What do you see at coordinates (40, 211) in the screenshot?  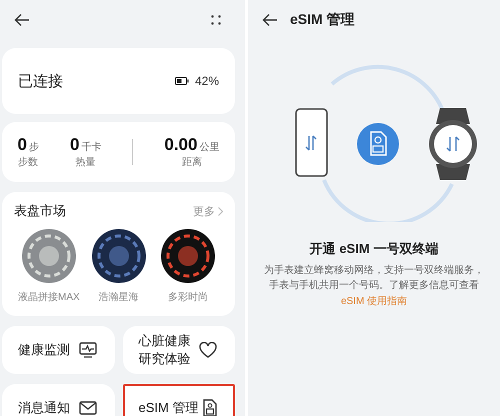 I see `section-title: 表盘市场` at bounding box center [40, 211].